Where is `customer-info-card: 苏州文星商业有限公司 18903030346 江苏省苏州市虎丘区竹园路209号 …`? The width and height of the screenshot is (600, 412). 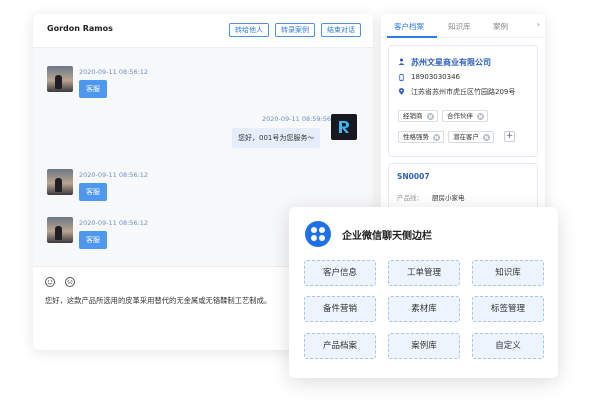 customer-info-card: 苏州文星商业有限公司 18903030346 江苏省苏州市虎丘区竹园路209号 … is located at coordinates (463, 101).